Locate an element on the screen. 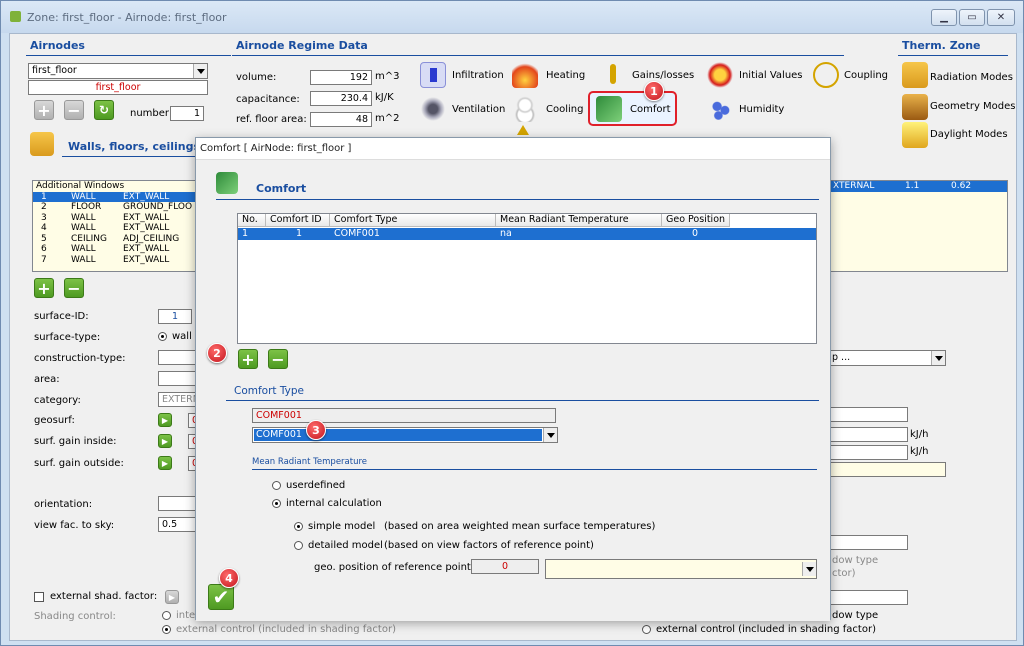 The image size is (1024, 646). external-control-radio-right is located at coordinates (646, 629).